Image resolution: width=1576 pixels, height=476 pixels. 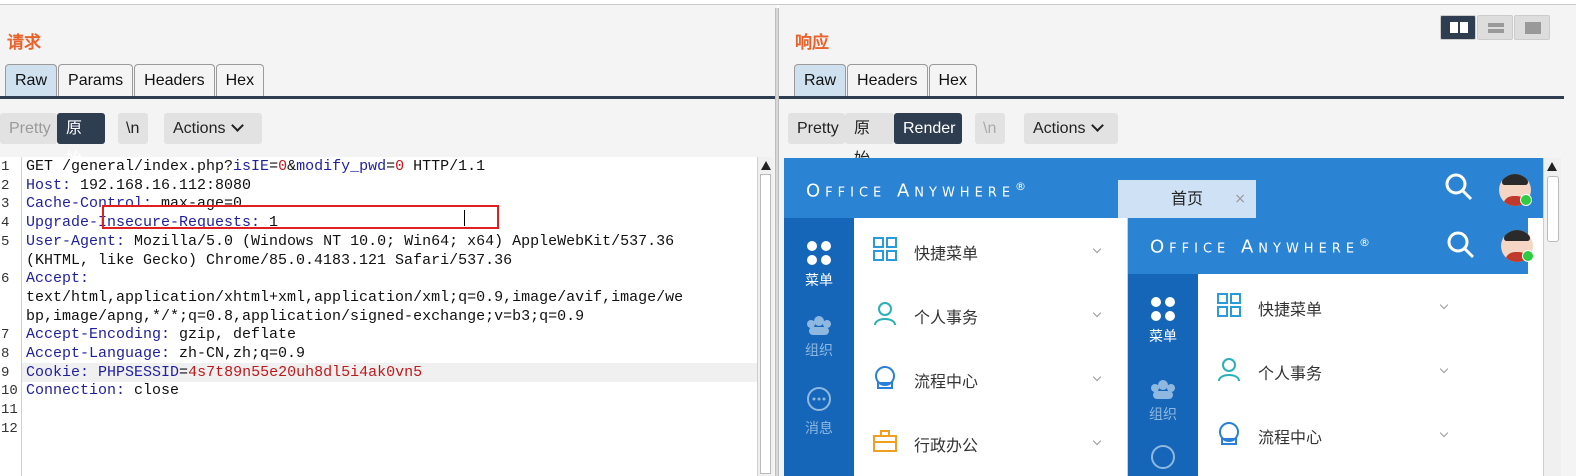 What do you see at coordinates (81, 140) in the screenshot?
I see `request-raw-toggle: 原始` at bounding box center [81, 140].